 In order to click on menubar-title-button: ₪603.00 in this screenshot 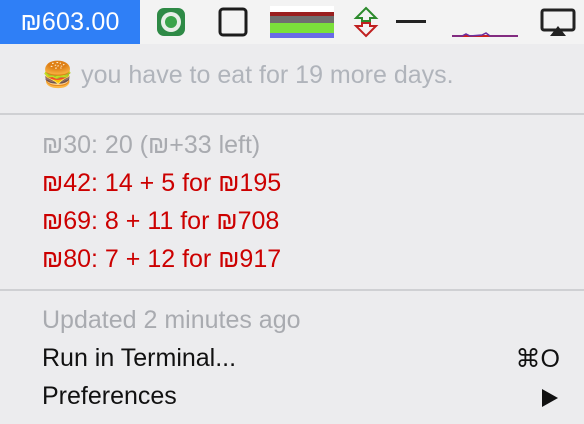, I will do `click(70, 22)`.